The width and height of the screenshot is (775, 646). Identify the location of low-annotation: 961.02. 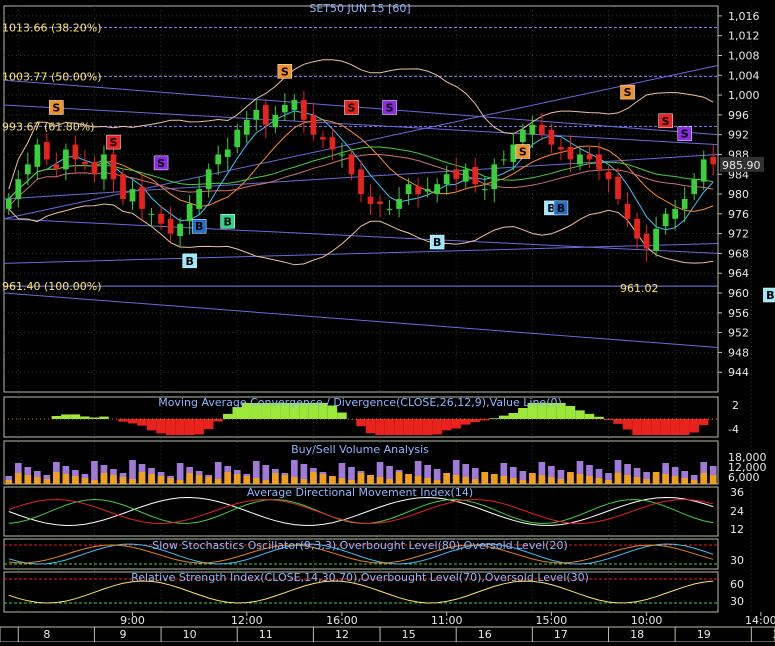
(639, 288).